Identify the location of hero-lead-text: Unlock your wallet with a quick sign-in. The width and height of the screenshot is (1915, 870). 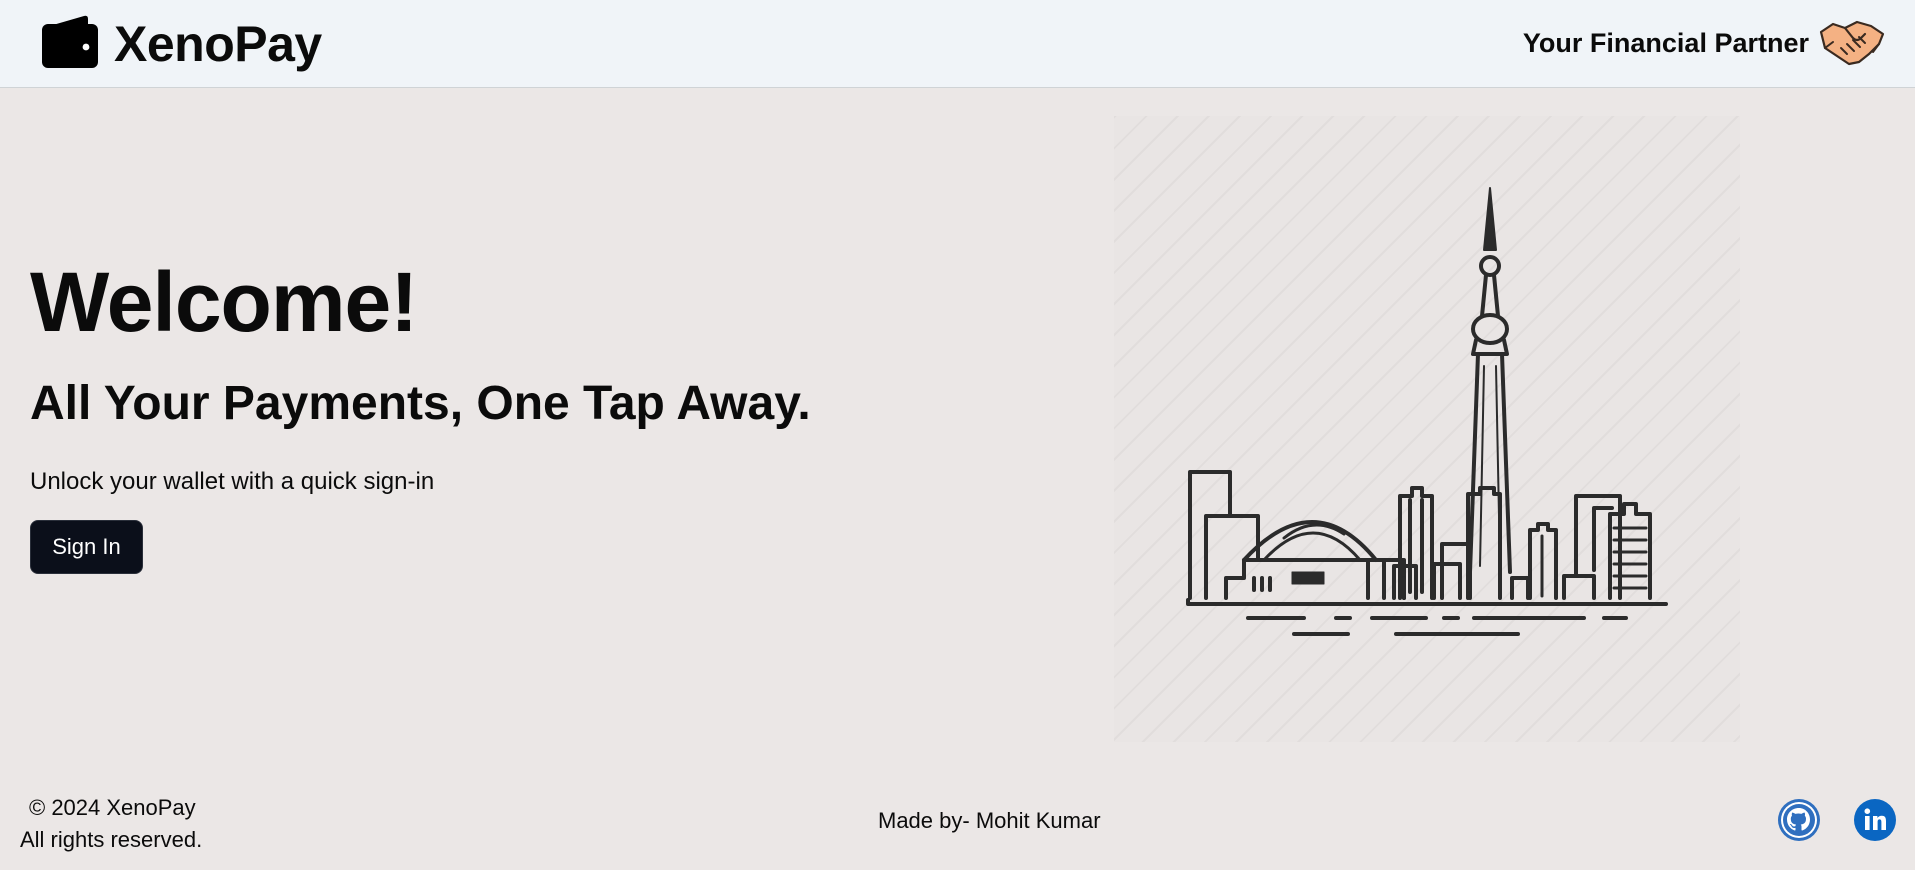
(232, 481).